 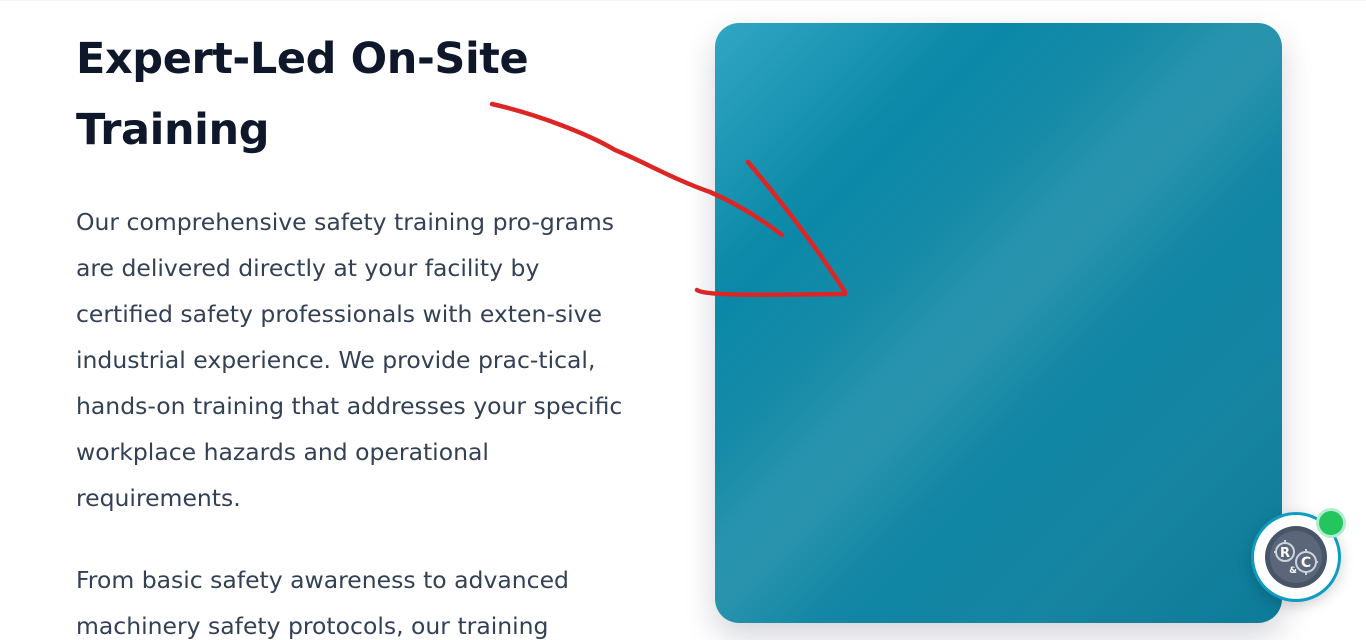 I want to click on logo-letter-c: C, so click(x=1306, y=563).